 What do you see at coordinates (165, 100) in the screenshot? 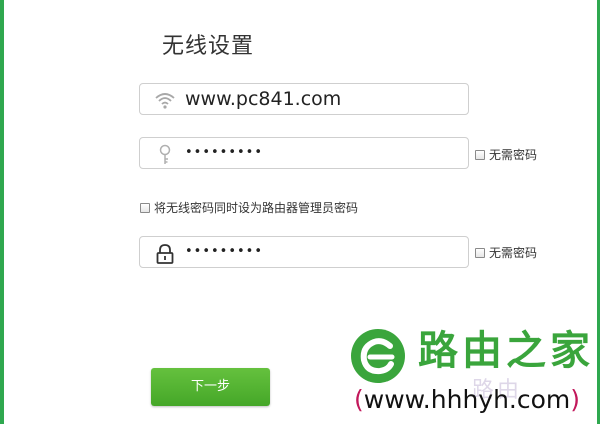
I see `wifi-icon` at bounding box center [165, 100].